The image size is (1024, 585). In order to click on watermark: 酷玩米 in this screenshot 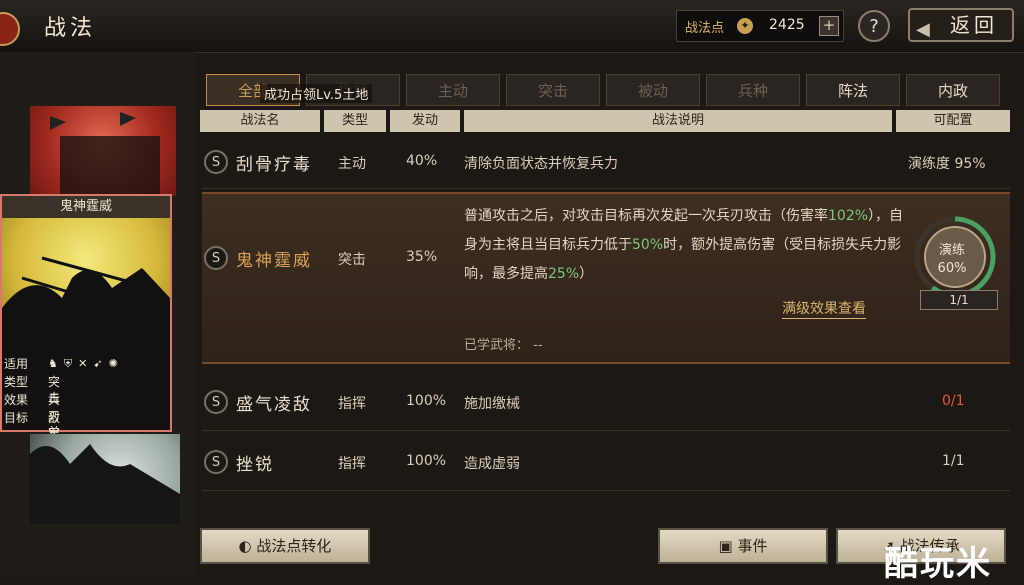, I will do `click(938, 564)`.